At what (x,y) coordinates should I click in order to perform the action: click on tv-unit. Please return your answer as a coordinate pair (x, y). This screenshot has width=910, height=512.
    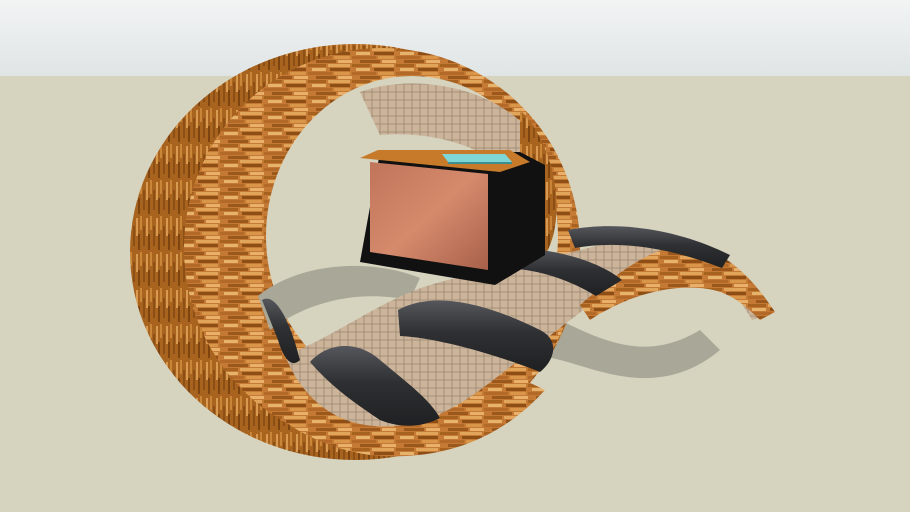
    Looking at the image, I should click on (452, 217).